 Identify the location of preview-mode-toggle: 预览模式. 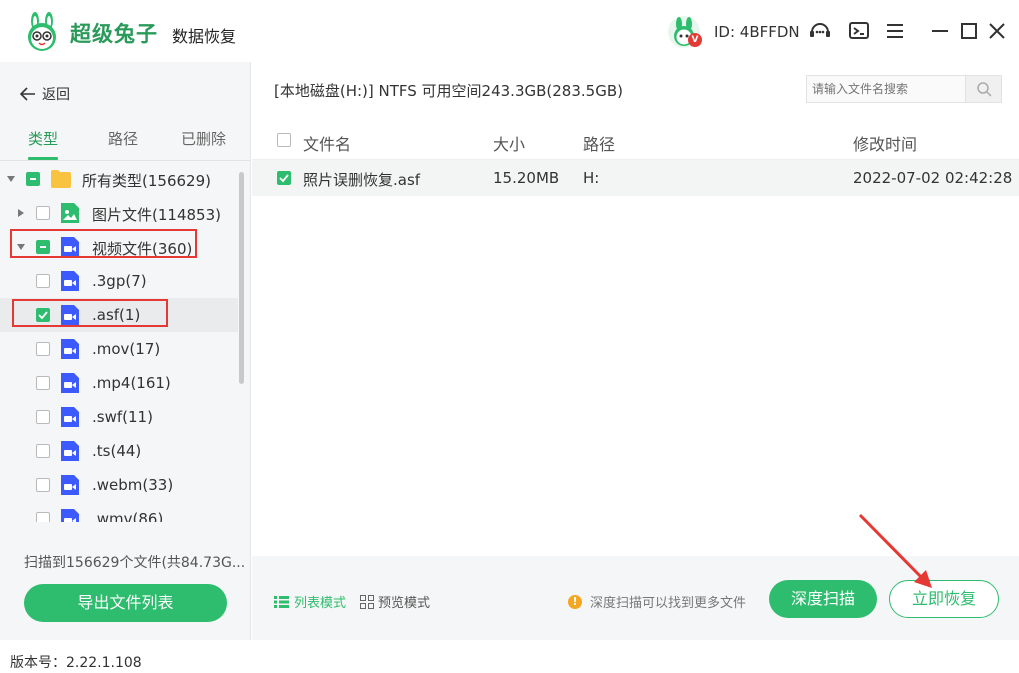
(395, 601).